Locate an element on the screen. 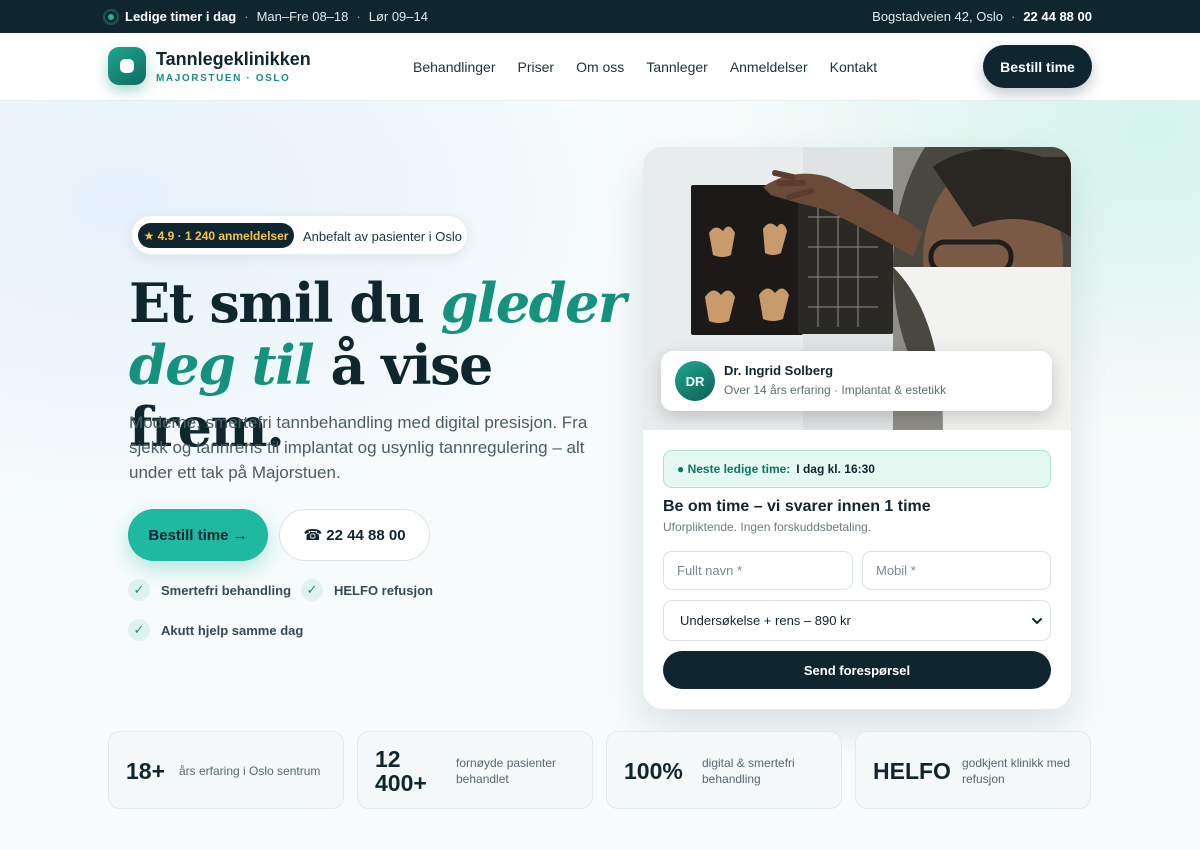  contact-group: Bogstadveien 42, Oslo · 22 44 88 00 is located at coordinates (982, 16).